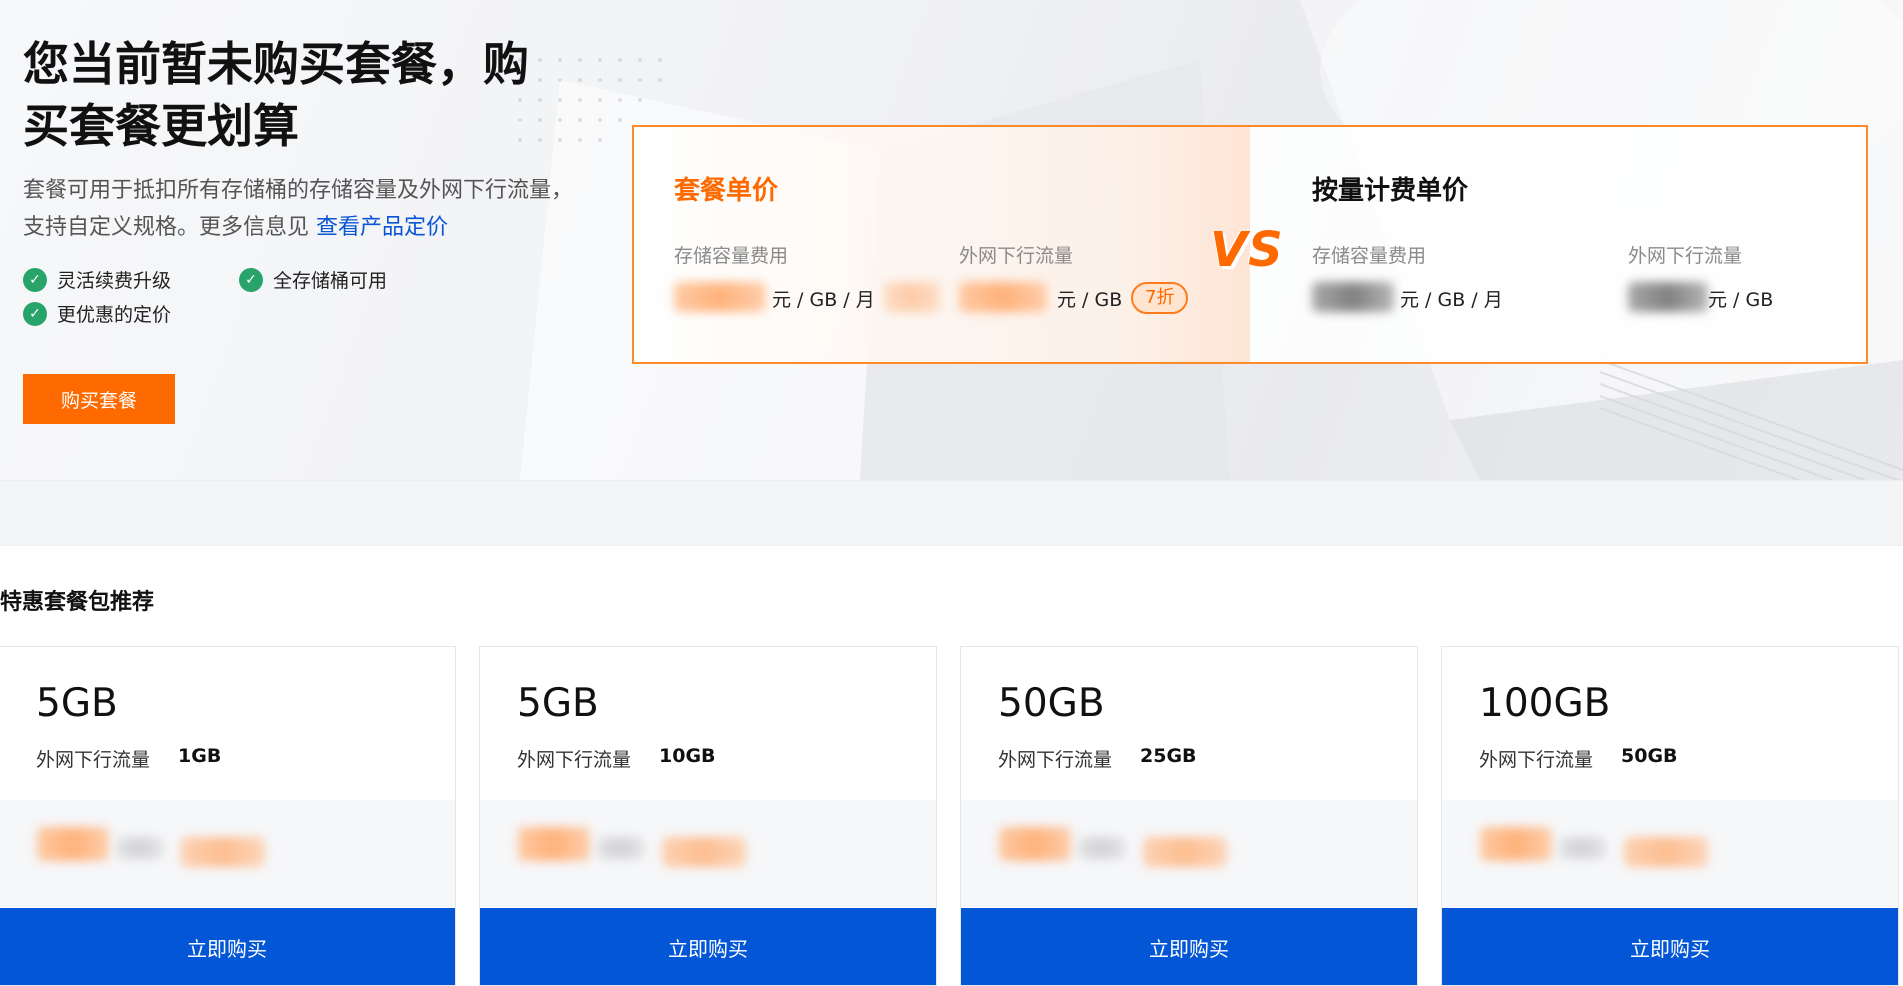 The width and height of the screenshot is (1903, 986). What do you see at coordinates (726, 191) in the screenshot?
I see `package-price-title: 套餐单价` at bounding box center [726, 191].